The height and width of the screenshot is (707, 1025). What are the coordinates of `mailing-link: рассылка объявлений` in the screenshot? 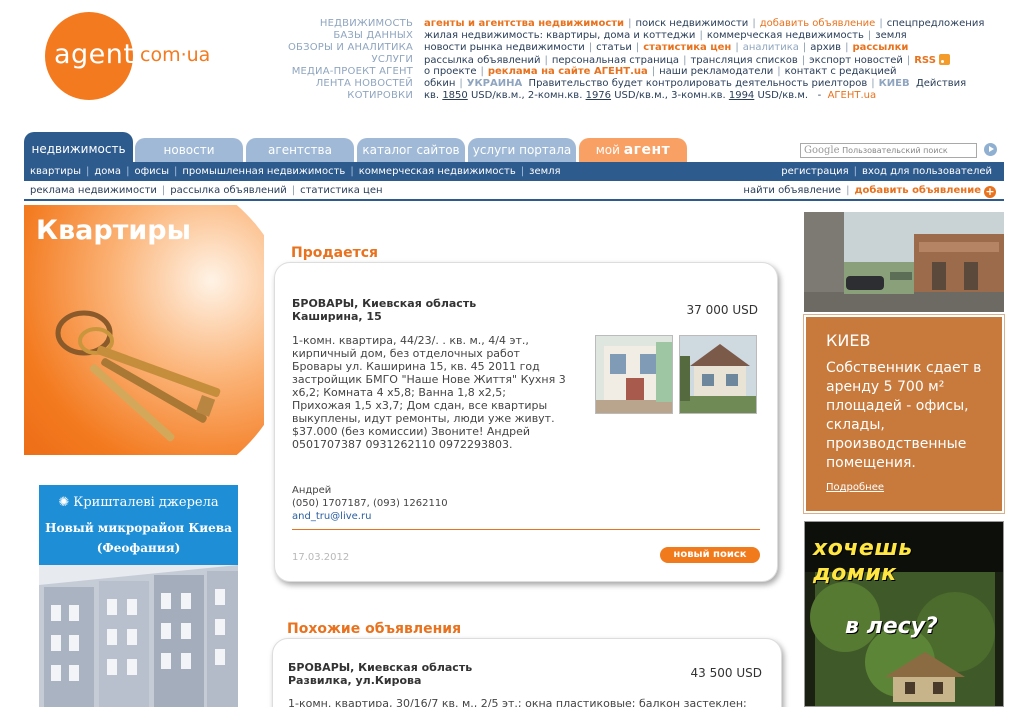 It's located at (228, 190).